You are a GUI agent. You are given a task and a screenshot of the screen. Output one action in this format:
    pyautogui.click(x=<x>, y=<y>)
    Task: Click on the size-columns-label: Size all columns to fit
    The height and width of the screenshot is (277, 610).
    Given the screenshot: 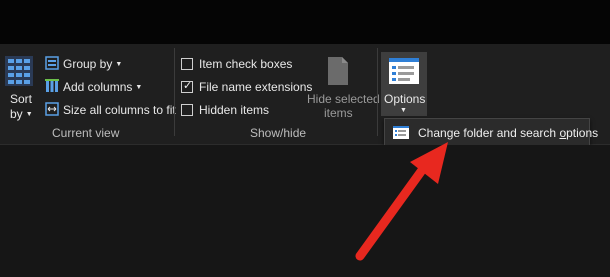 What is the action you would take?
    pyautogui.click(x=119, y=110)
    